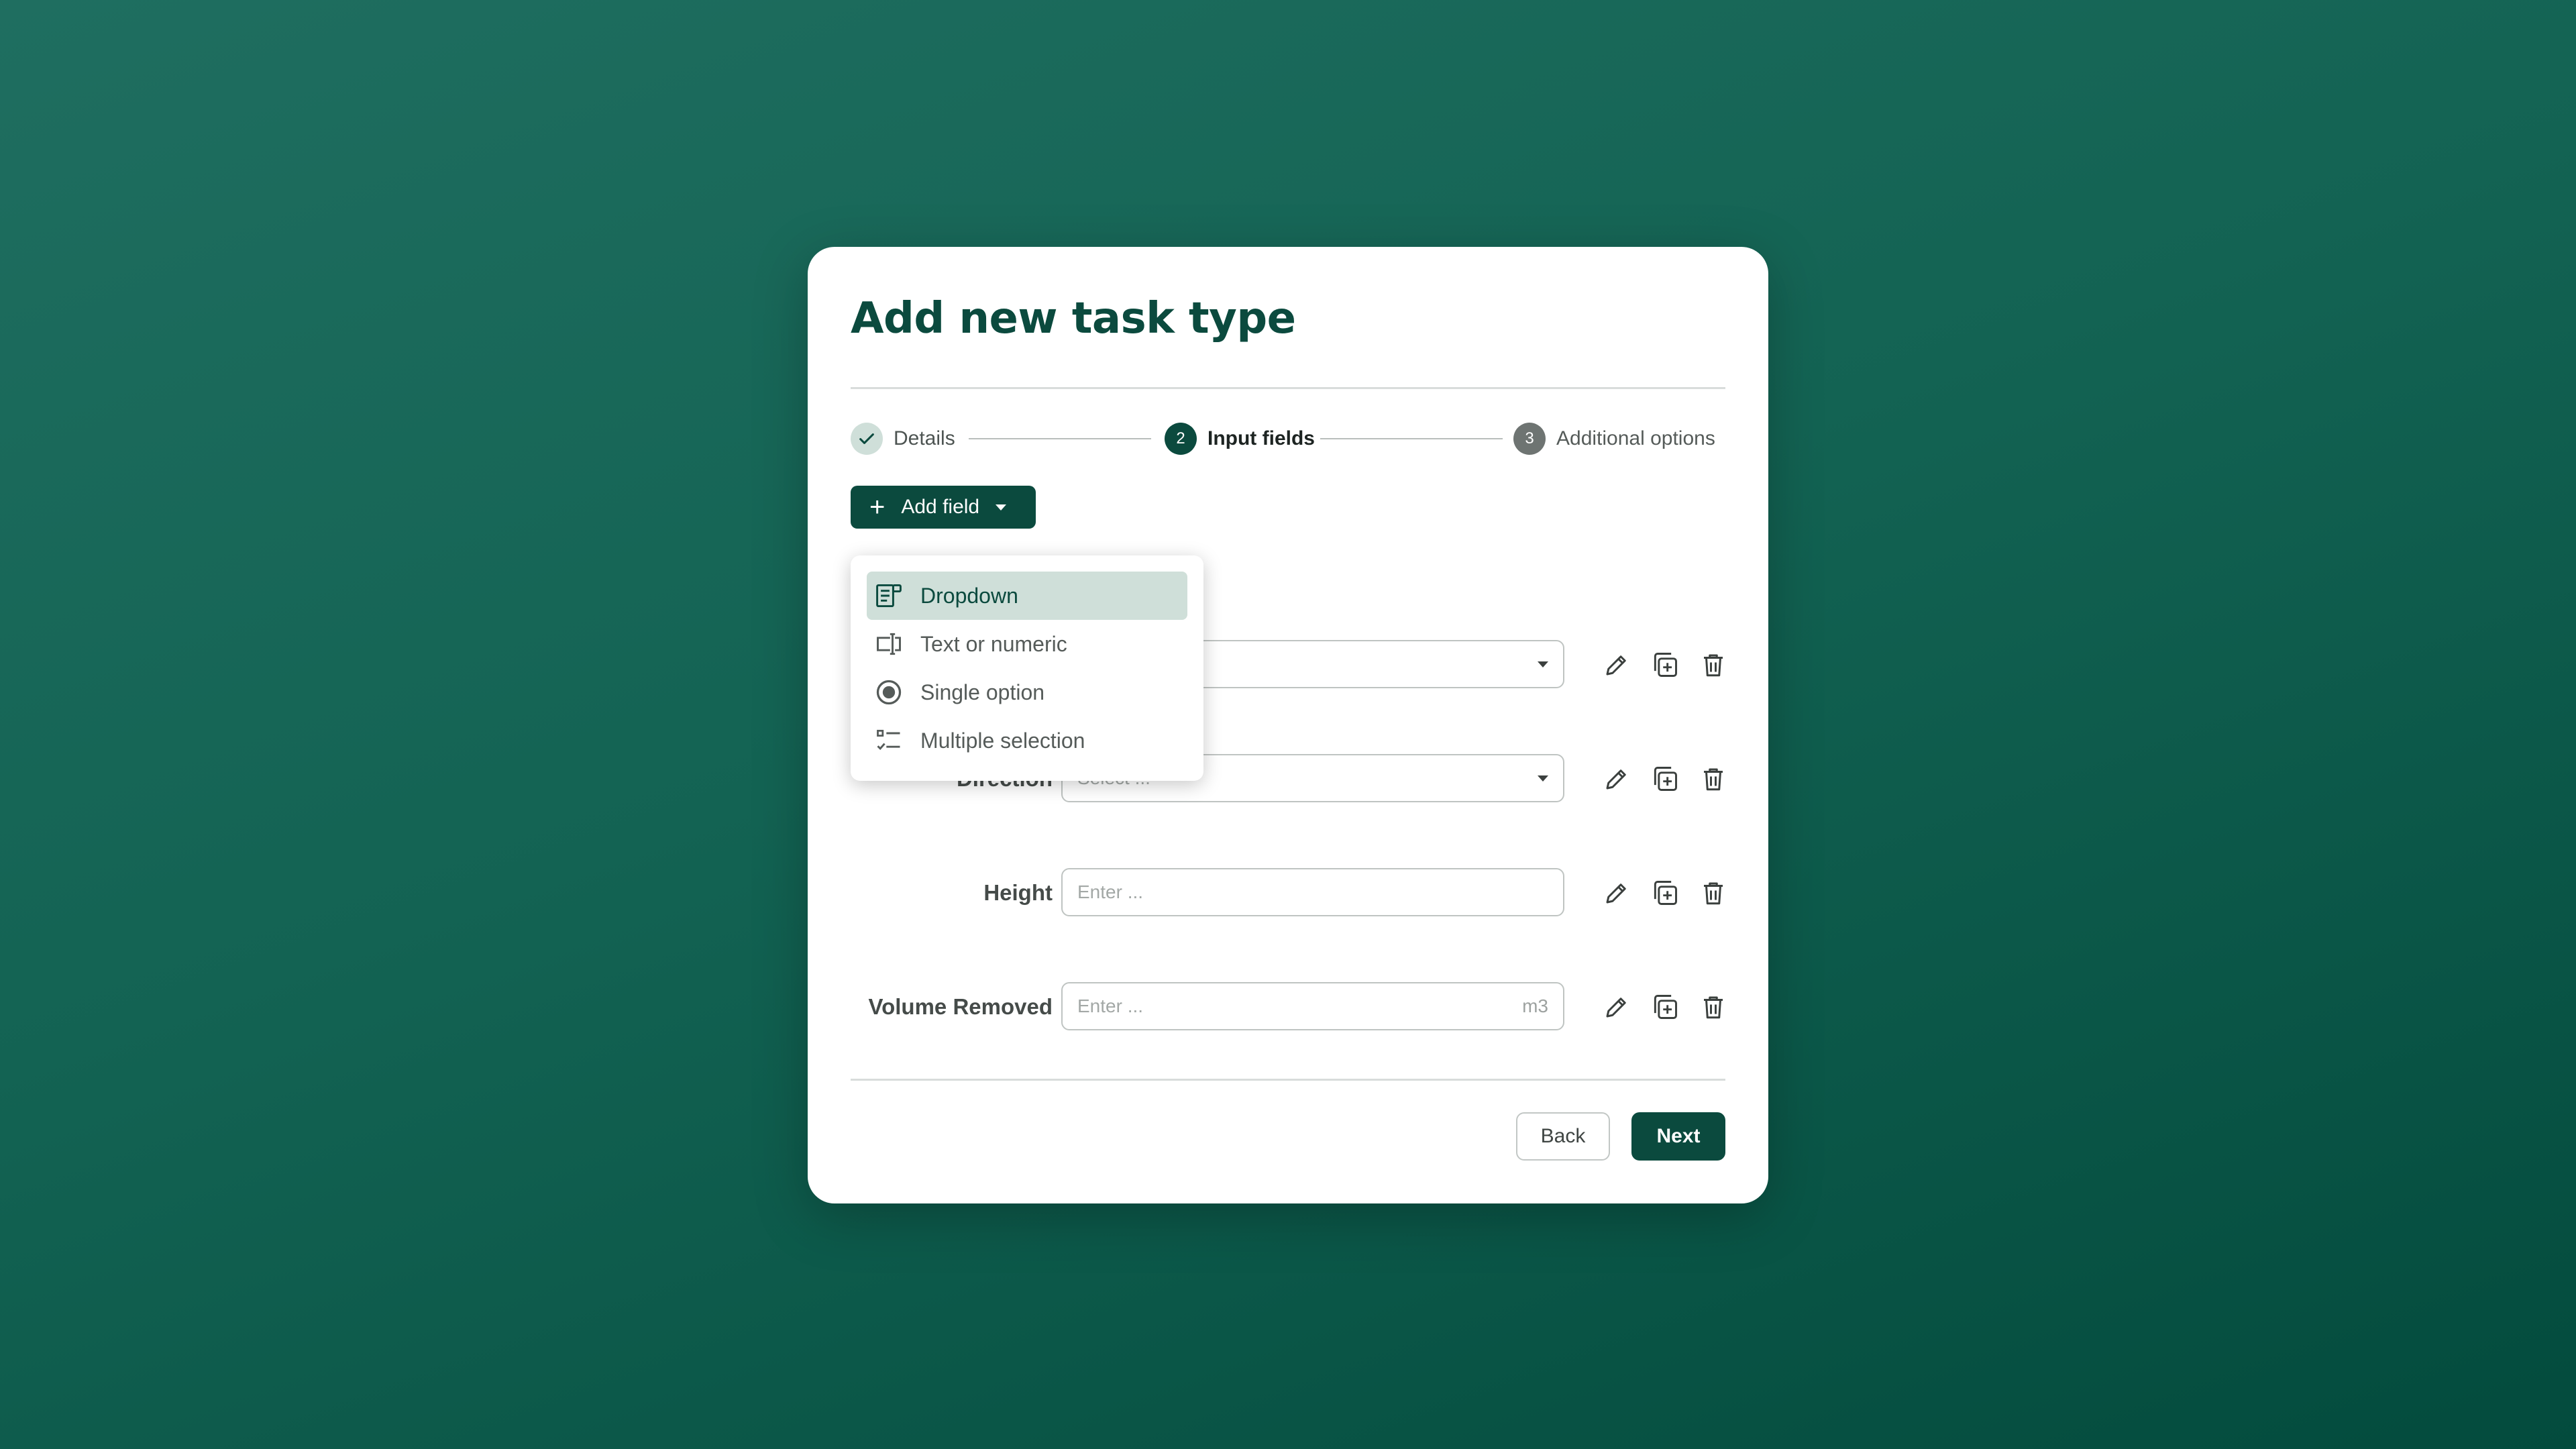 This screenshot has width=2576, height=1449. I want to click on plus-icon: +, so click(877, 507).